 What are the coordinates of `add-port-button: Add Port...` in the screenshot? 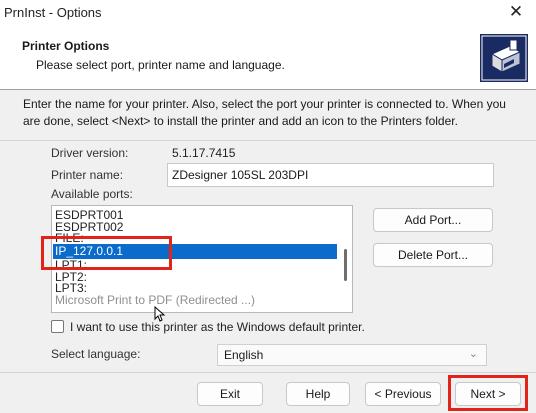 It's located at (433, 220).